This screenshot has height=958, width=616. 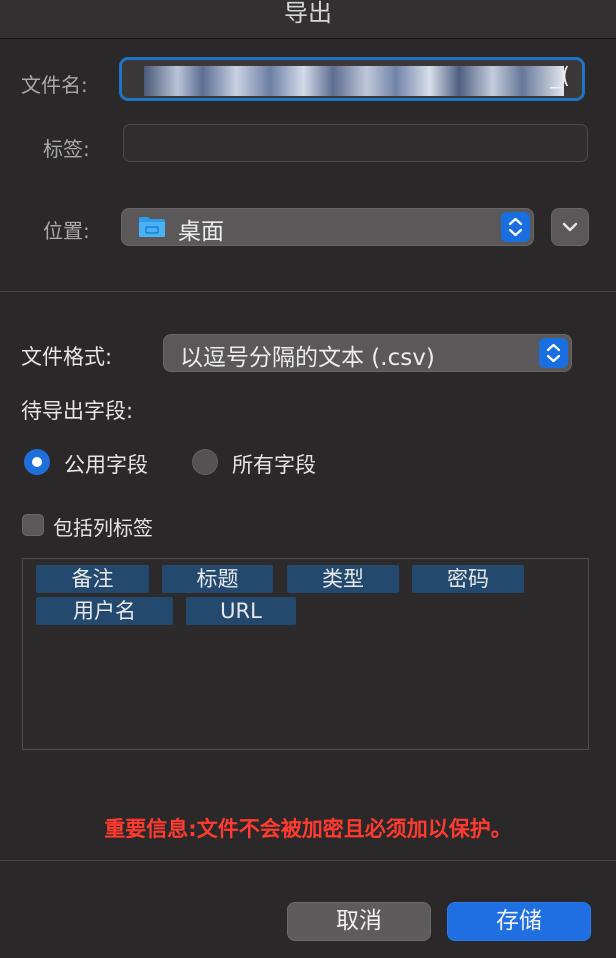 I want to click on chevron-down-icon, so click(x=570, y=227).